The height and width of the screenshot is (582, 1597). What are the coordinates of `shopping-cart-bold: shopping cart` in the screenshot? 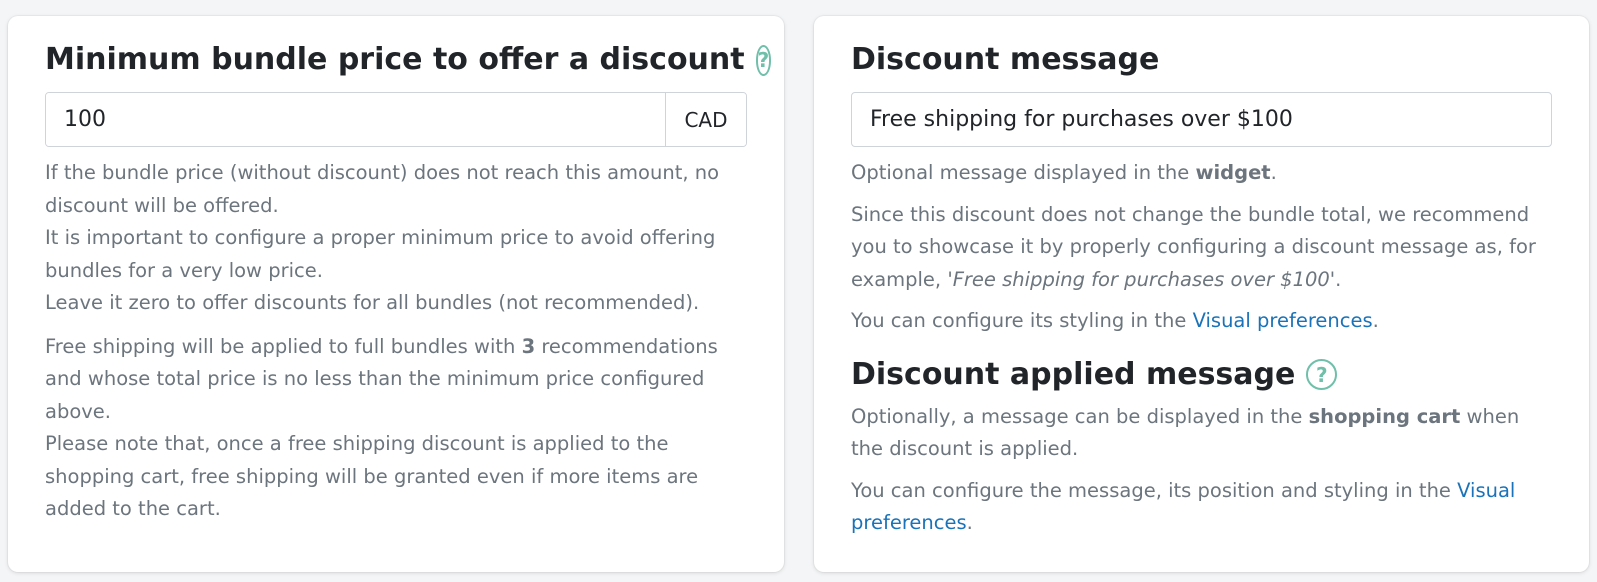 It's located at (1384, 416).